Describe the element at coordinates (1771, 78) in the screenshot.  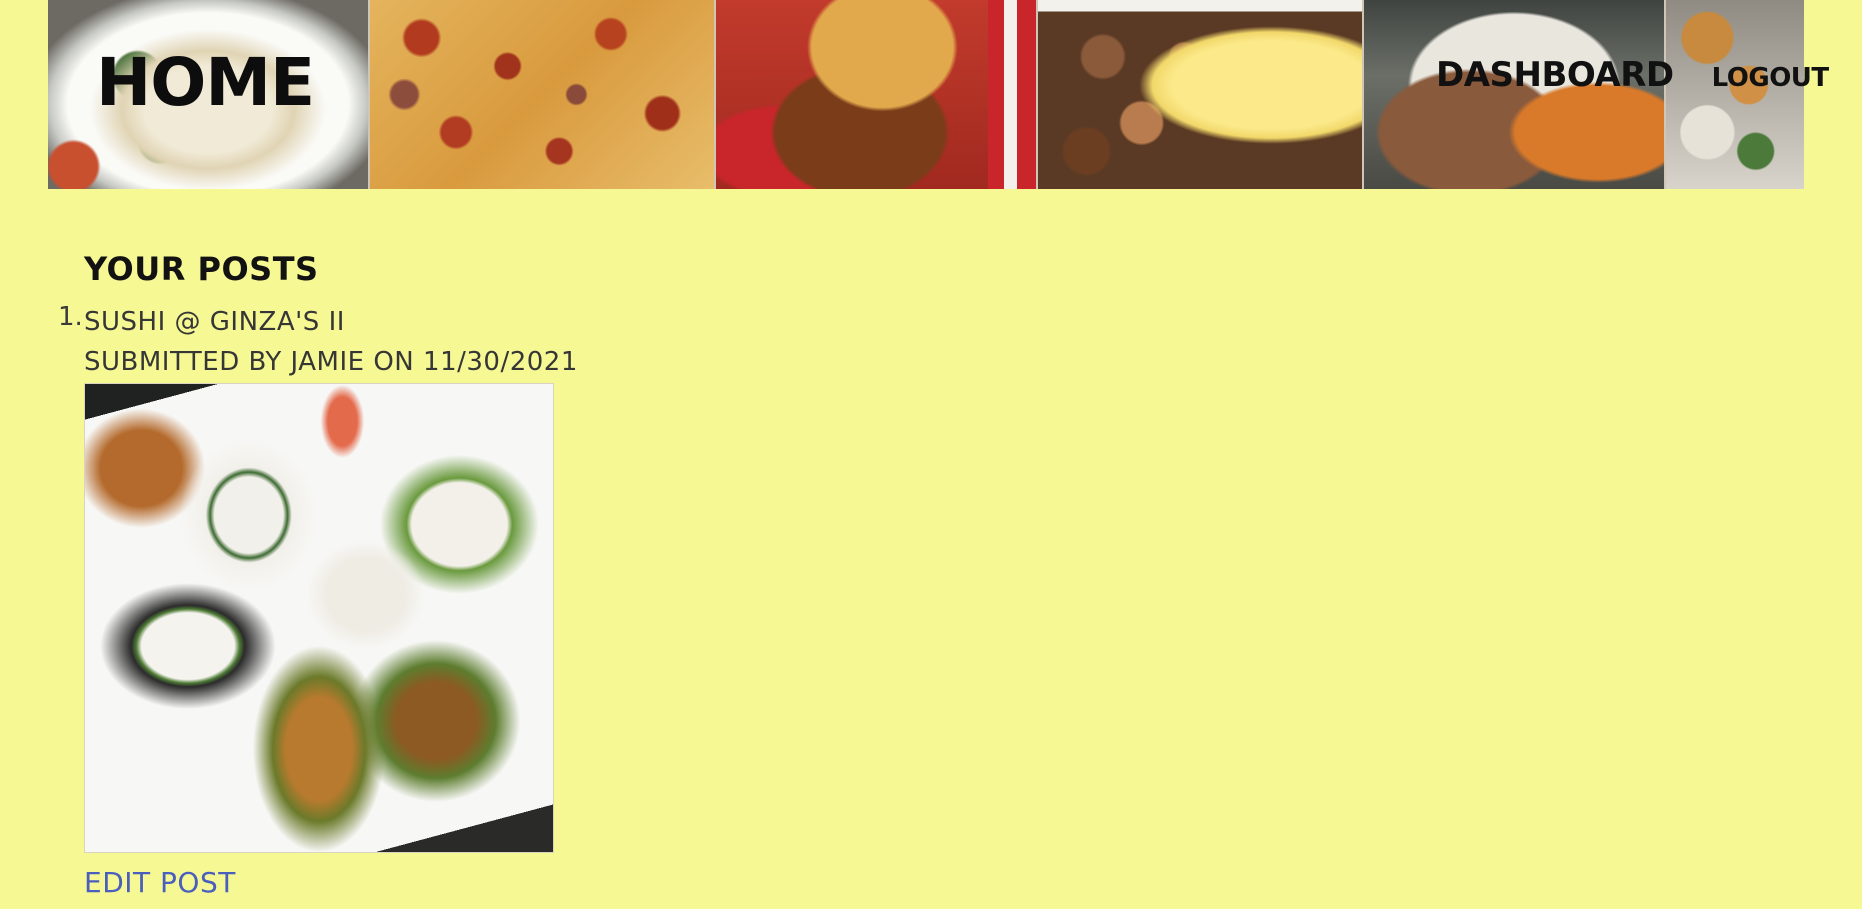
I see `logout-link: LOGOUT` at that location.